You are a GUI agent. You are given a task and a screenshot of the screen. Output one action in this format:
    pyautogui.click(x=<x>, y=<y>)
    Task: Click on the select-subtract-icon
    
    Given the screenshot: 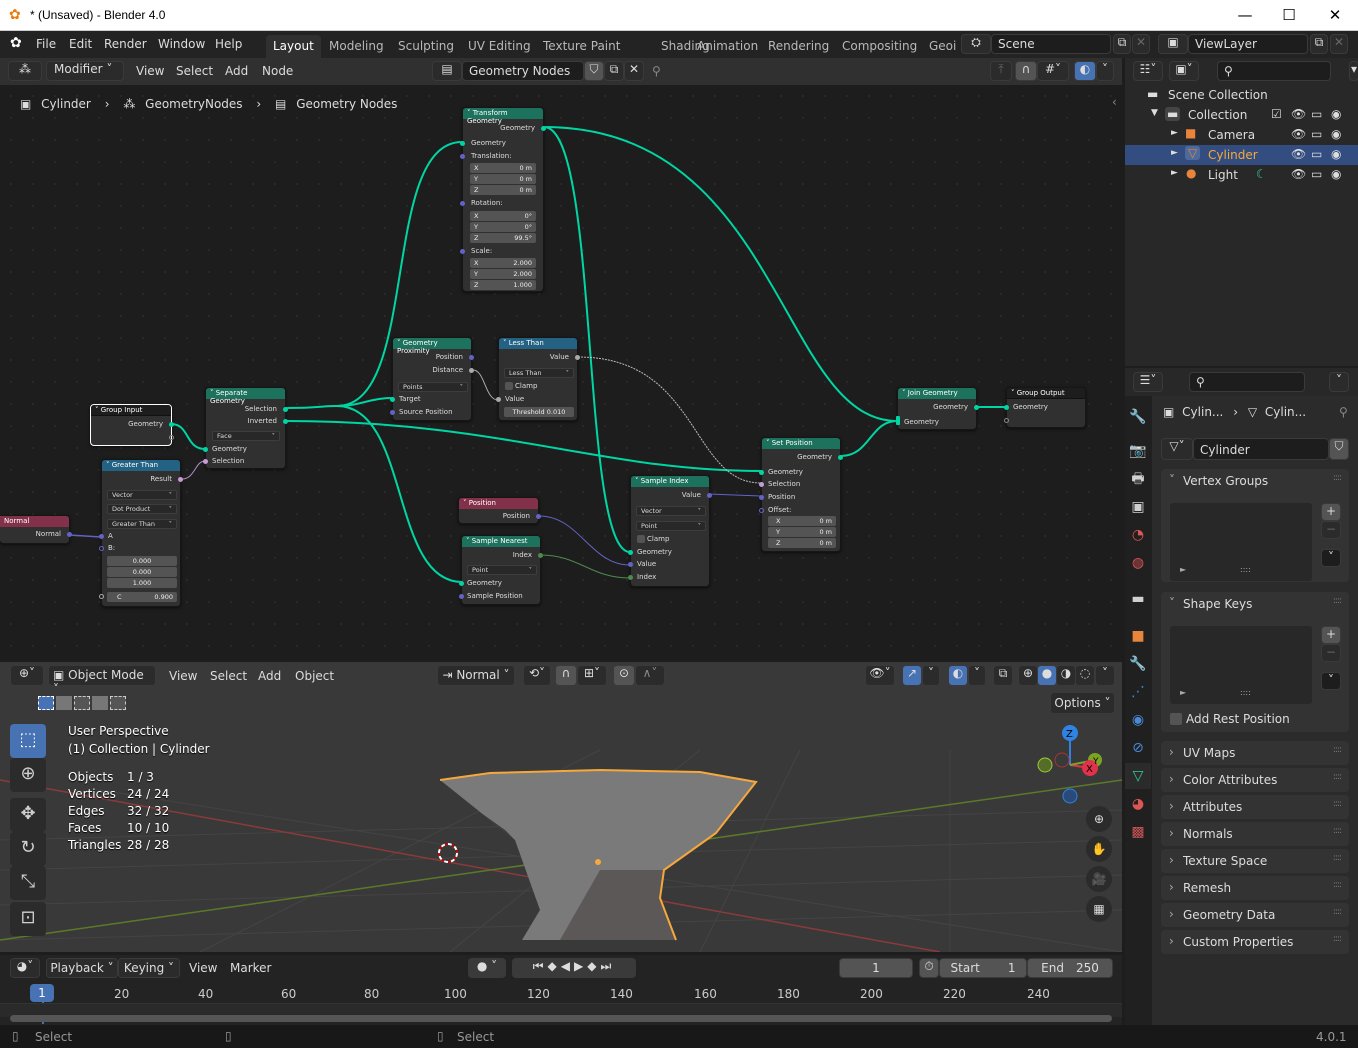 What is the action you would take?
    pyautogui.click(x=82, y=703)
    